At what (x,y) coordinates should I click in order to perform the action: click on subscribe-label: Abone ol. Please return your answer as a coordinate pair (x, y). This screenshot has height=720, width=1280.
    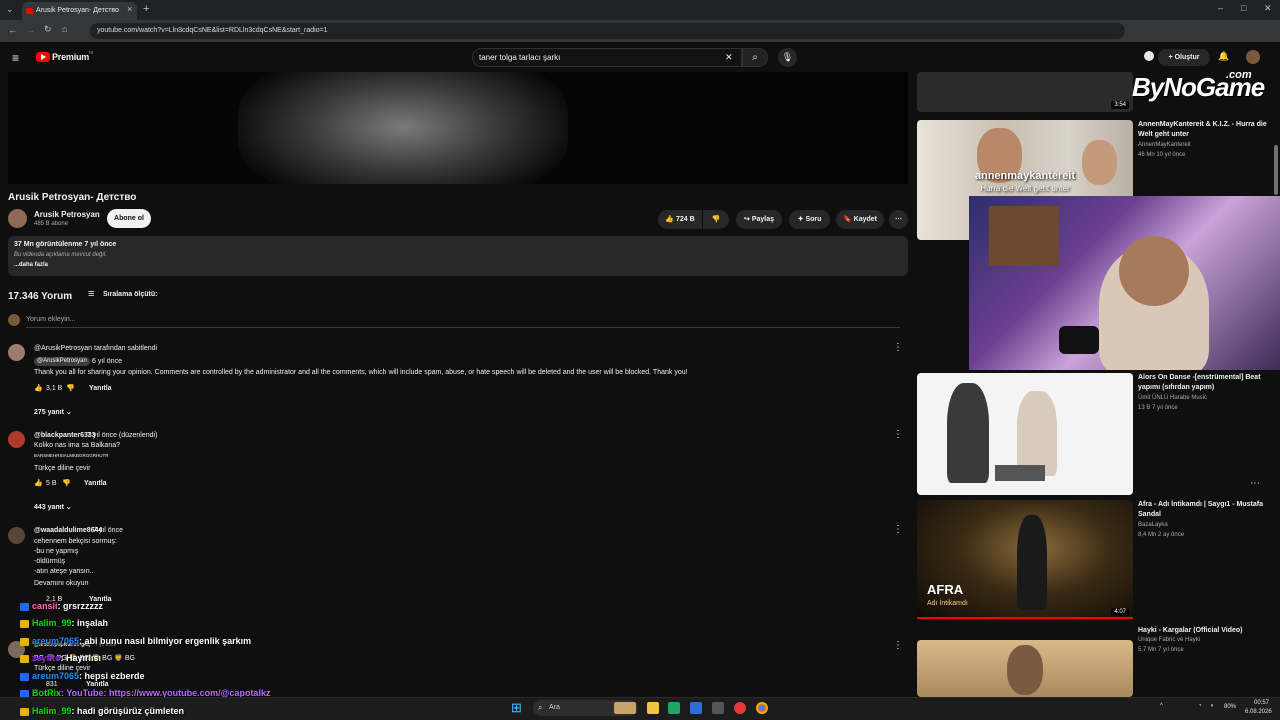
    Looking at the image, I should click on (129, 218).